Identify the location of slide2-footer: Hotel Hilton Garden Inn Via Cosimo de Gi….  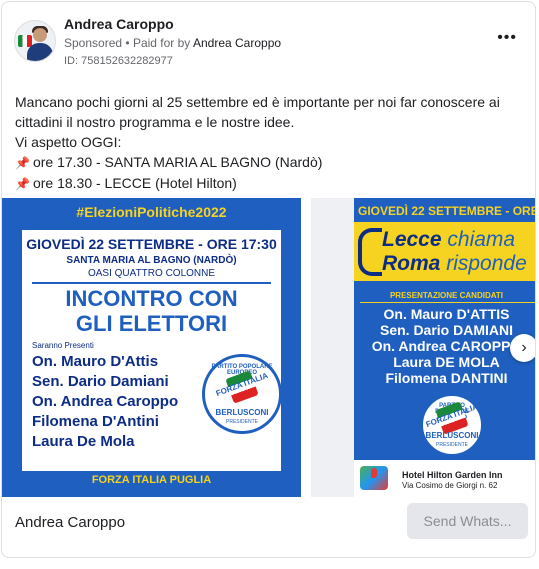
(444, 478).